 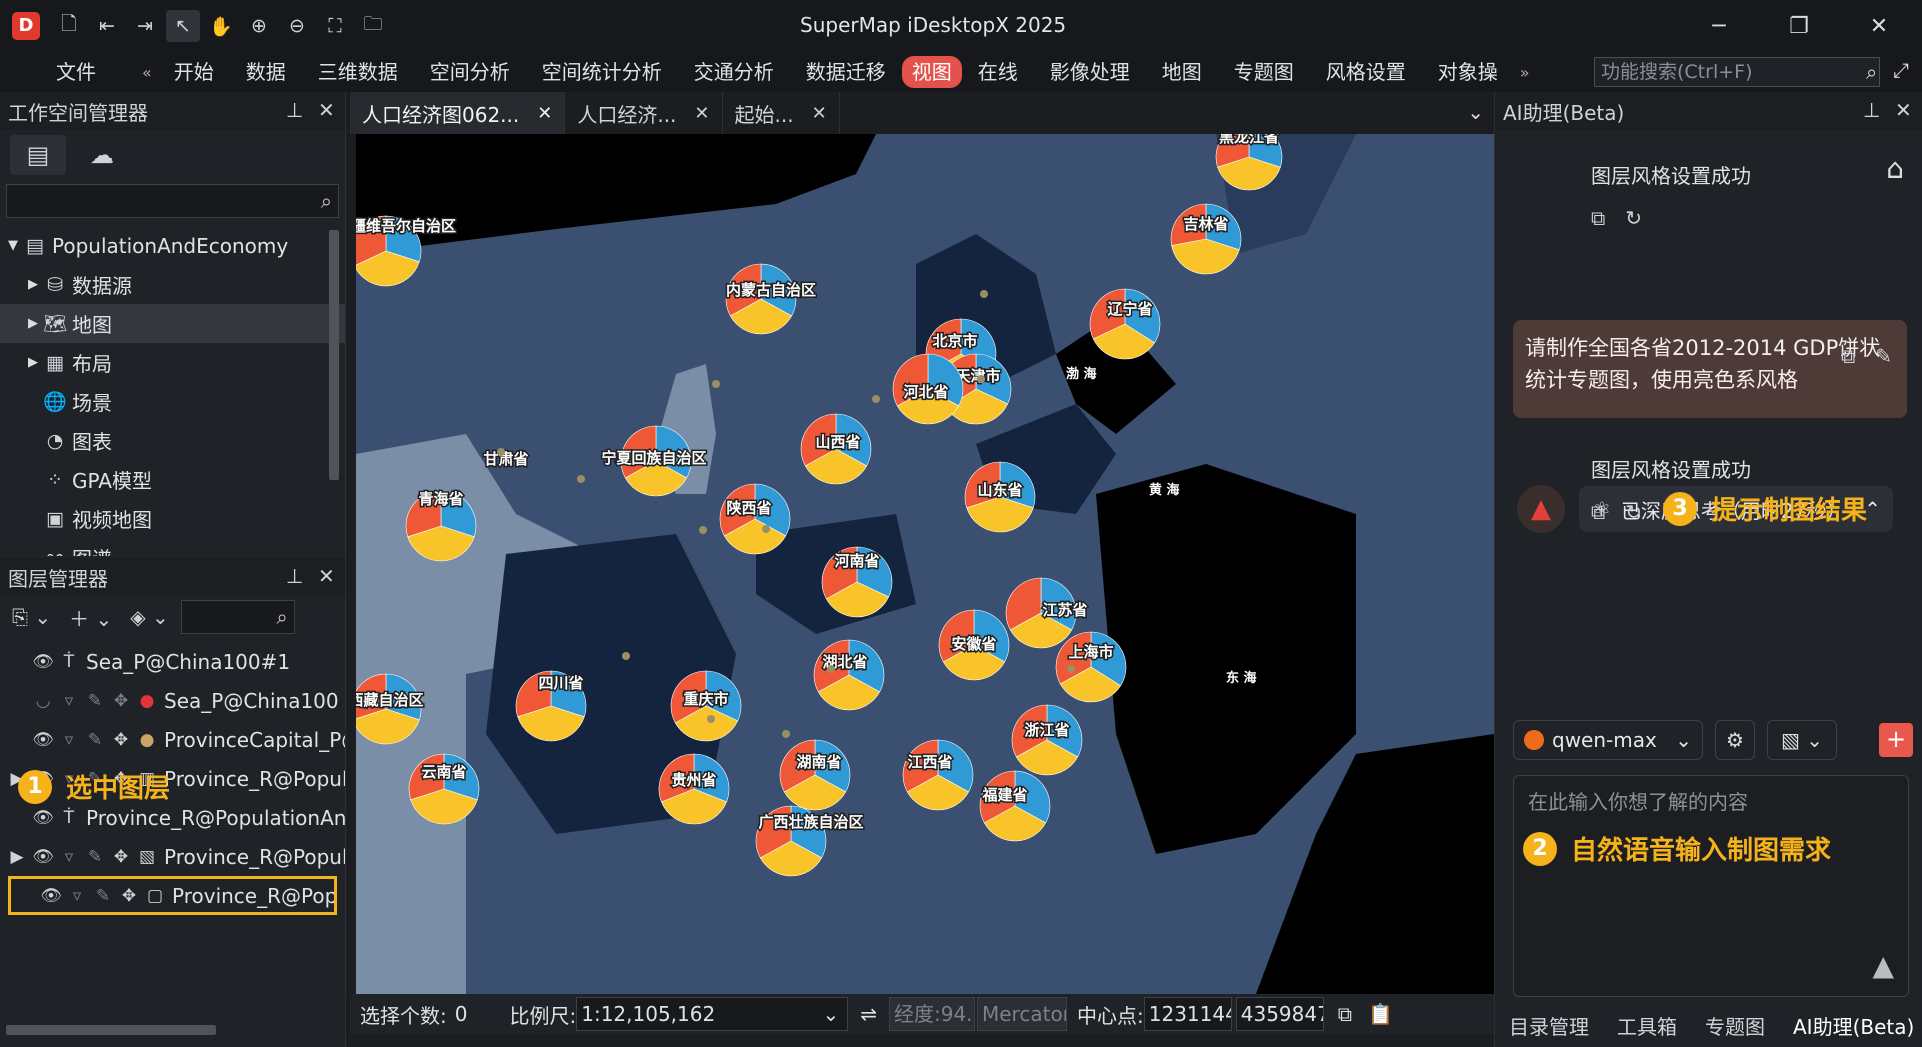 I want to click on close-button: ✕, so click(x=1879, y=26).